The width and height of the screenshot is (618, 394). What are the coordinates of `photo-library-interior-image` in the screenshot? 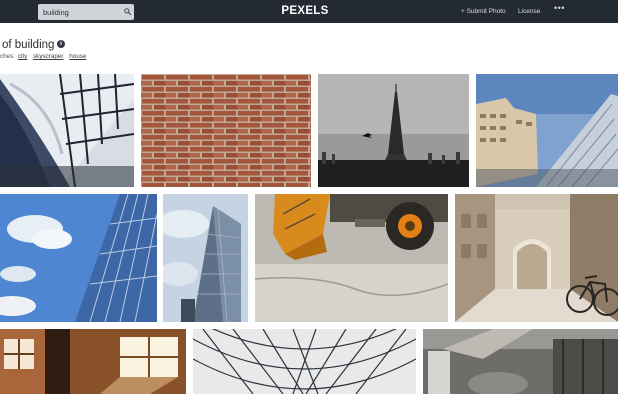 It's located at (67, 130).